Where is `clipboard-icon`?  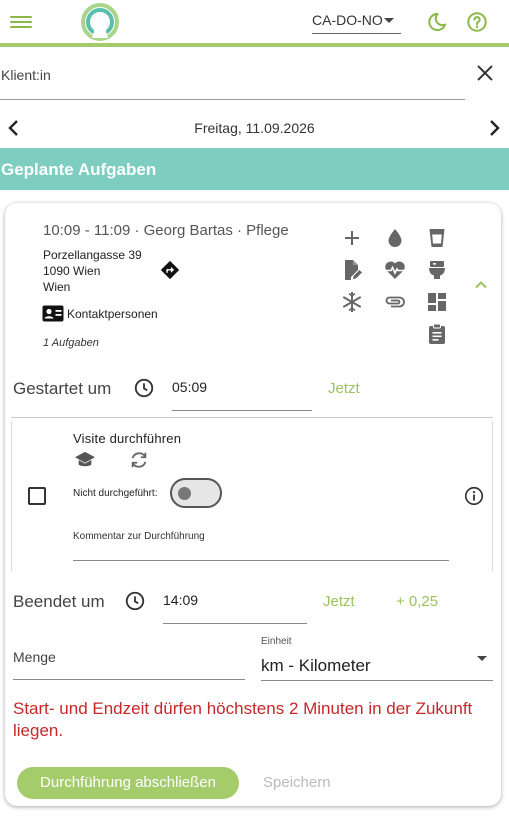
clipboard-icon is located at coordinates (437, 334).